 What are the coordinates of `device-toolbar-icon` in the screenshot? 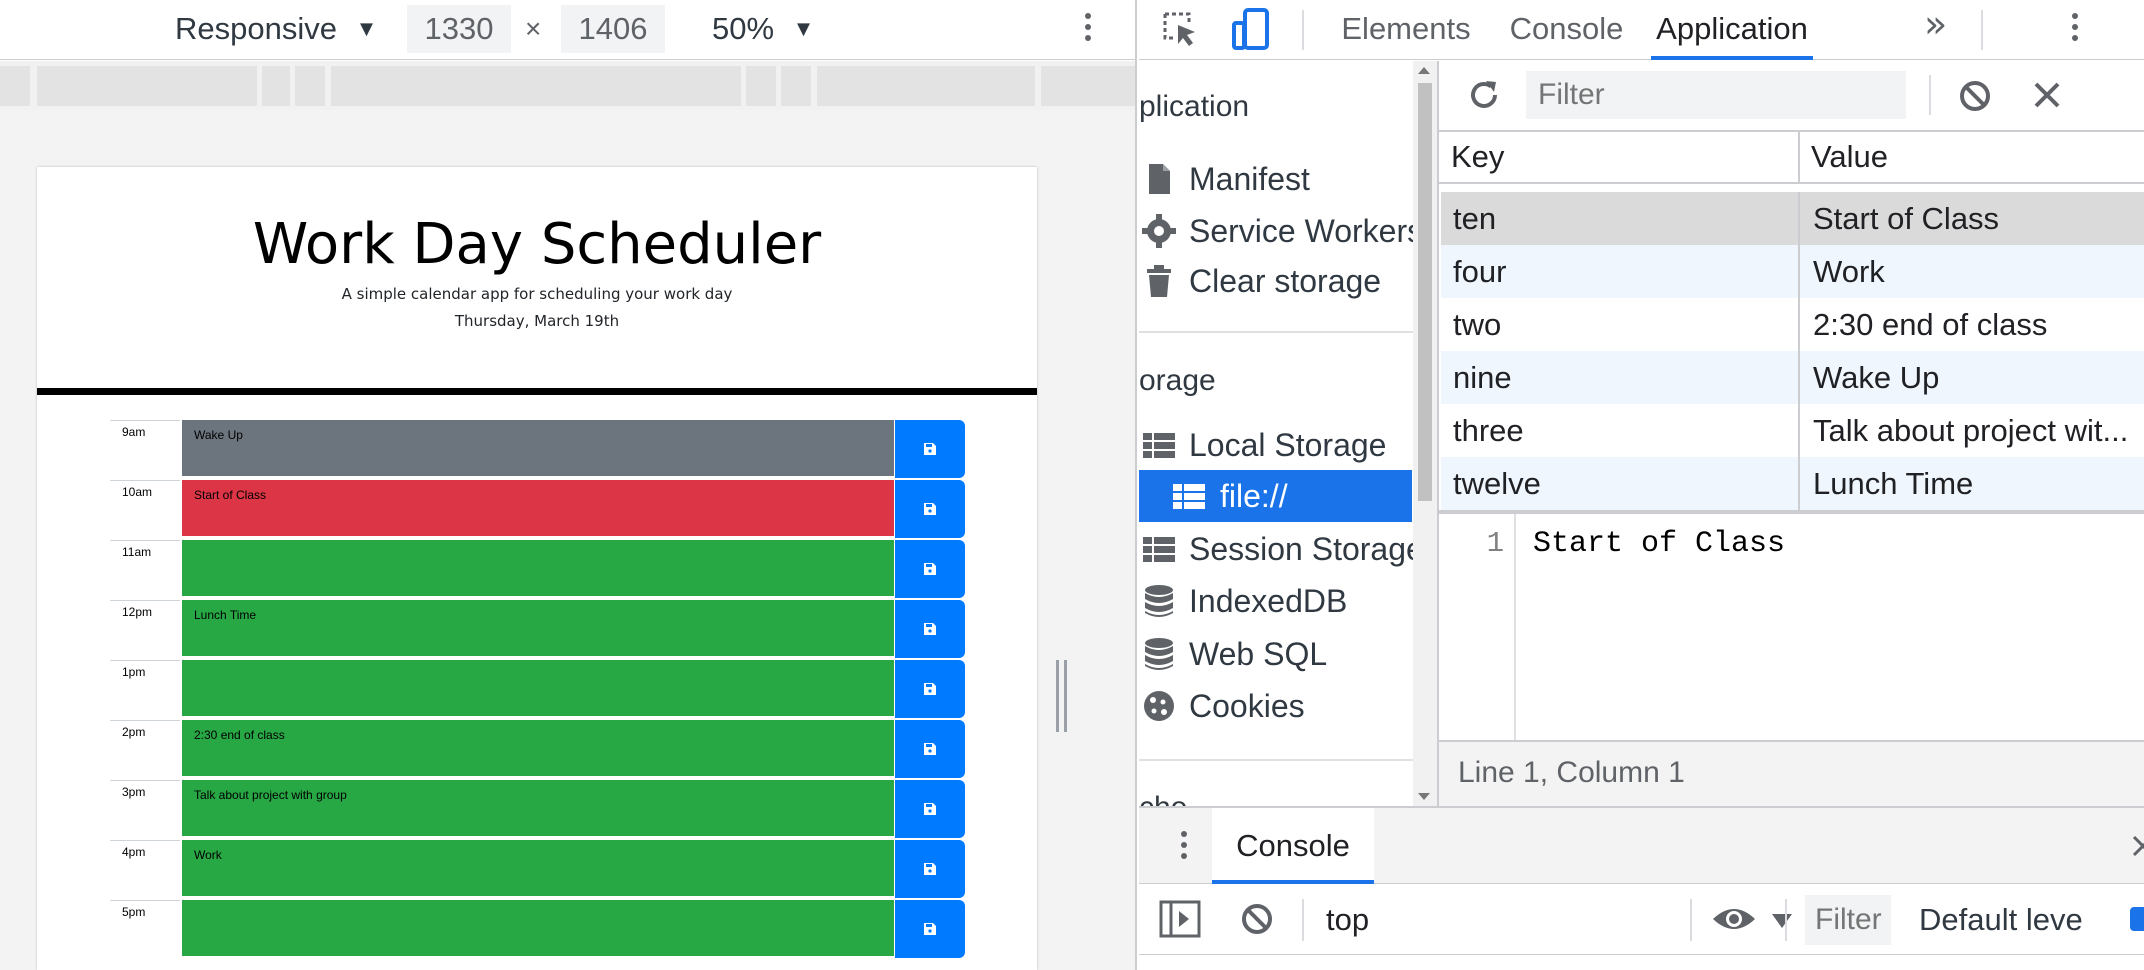 It's located at (1251, 29).